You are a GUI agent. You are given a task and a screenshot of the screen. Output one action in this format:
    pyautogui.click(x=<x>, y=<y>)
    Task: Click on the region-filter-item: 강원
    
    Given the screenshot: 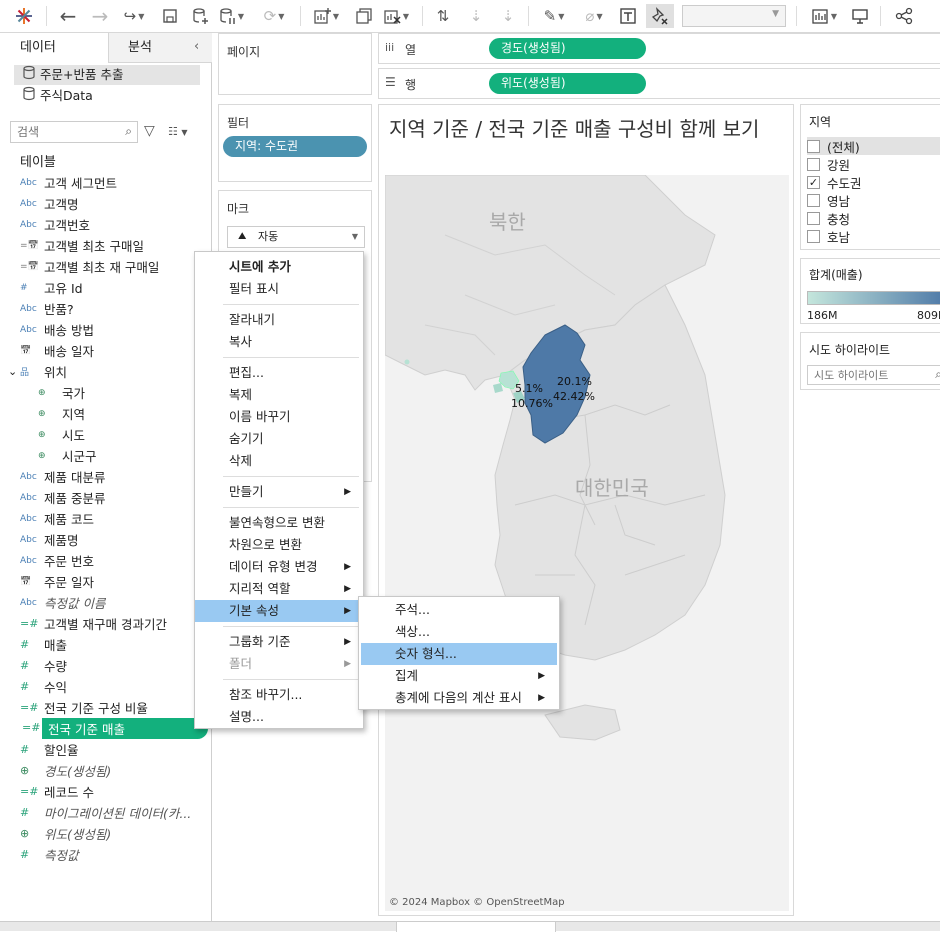 What is the action you would take?
    pyautogui.click(x=873, y=164)
    